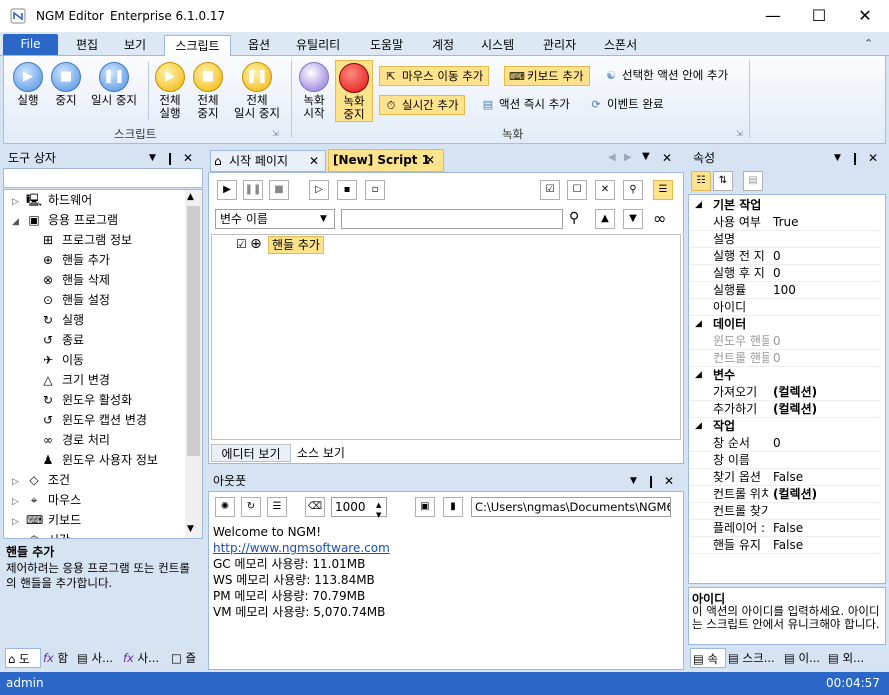  I want to click on property-category: ◢ 데이터, so click(784, 324).